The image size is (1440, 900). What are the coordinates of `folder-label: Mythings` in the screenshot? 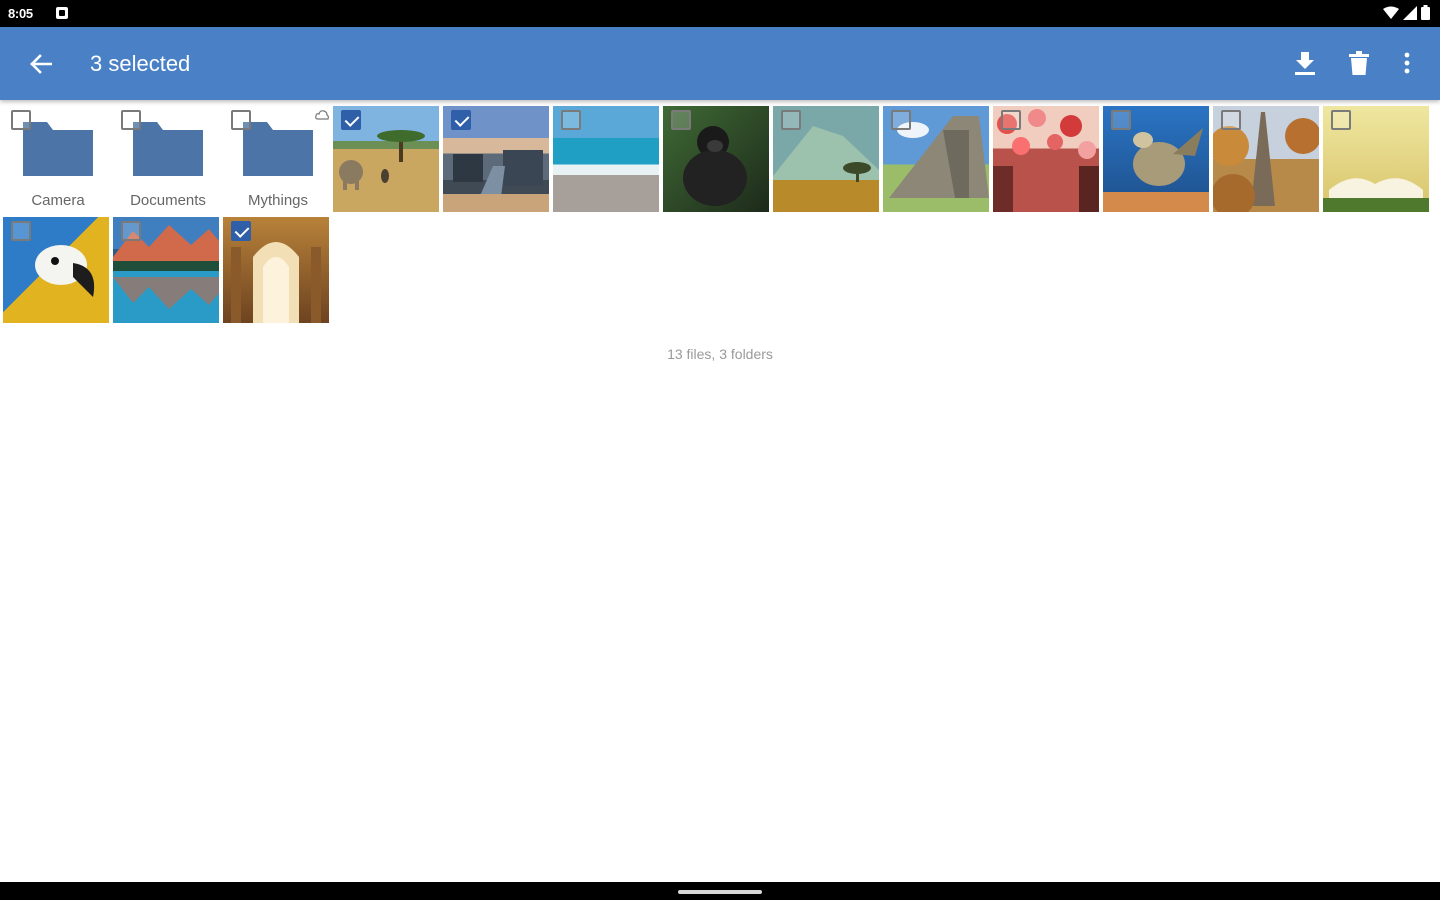 It's located at (278, 200).